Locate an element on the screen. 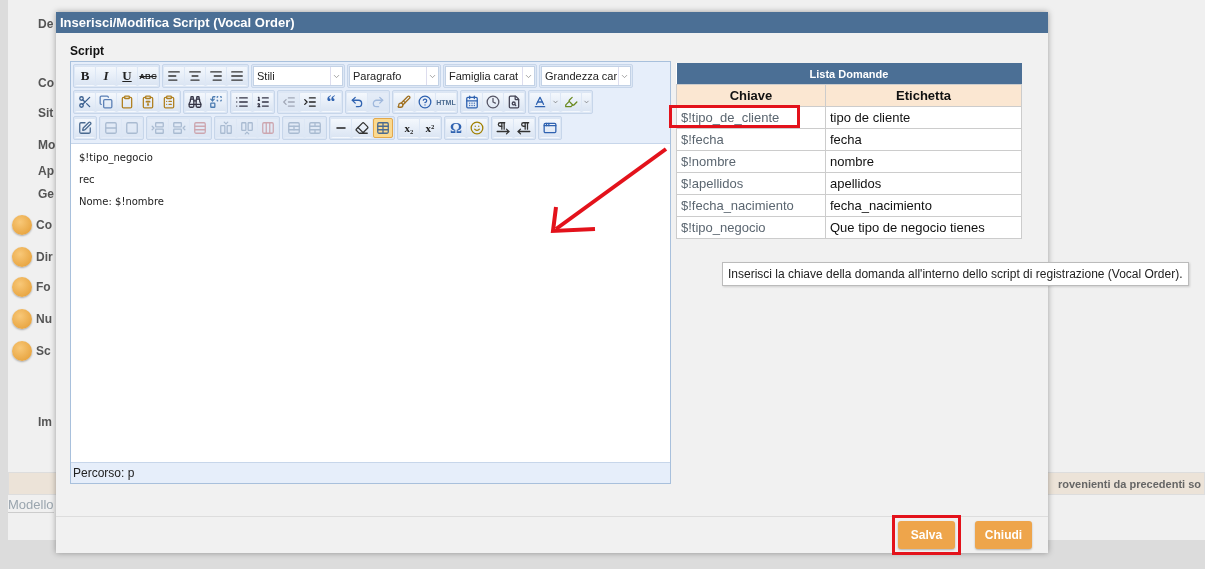 Image resolution: width=1205 pixels, height=569 pixels. table-cell: fecha_nacimiento is located at coordinates (923, 205).